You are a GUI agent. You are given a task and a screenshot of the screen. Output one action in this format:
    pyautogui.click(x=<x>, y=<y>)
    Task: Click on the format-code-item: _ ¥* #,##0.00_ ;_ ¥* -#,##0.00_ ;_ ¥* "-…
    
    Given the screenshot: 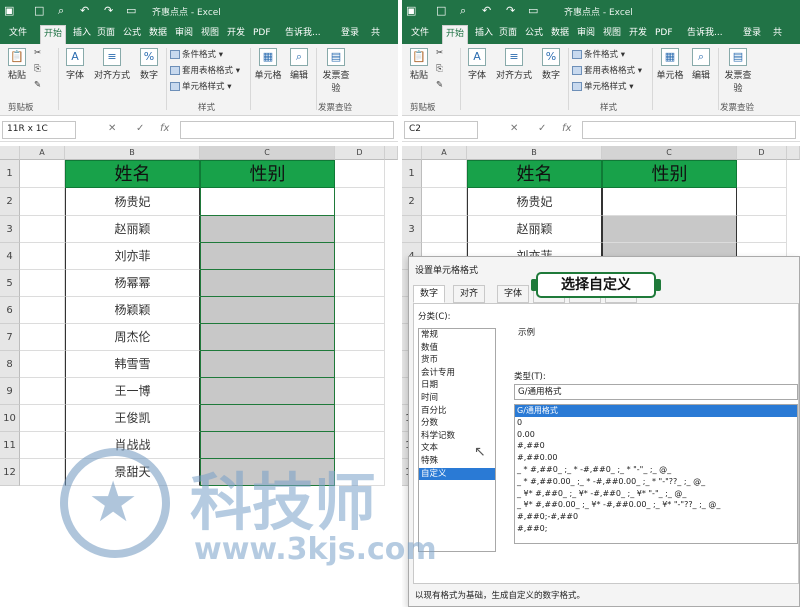 What is the action you would take?
    pyautogui.click(x=656, y=505)
    